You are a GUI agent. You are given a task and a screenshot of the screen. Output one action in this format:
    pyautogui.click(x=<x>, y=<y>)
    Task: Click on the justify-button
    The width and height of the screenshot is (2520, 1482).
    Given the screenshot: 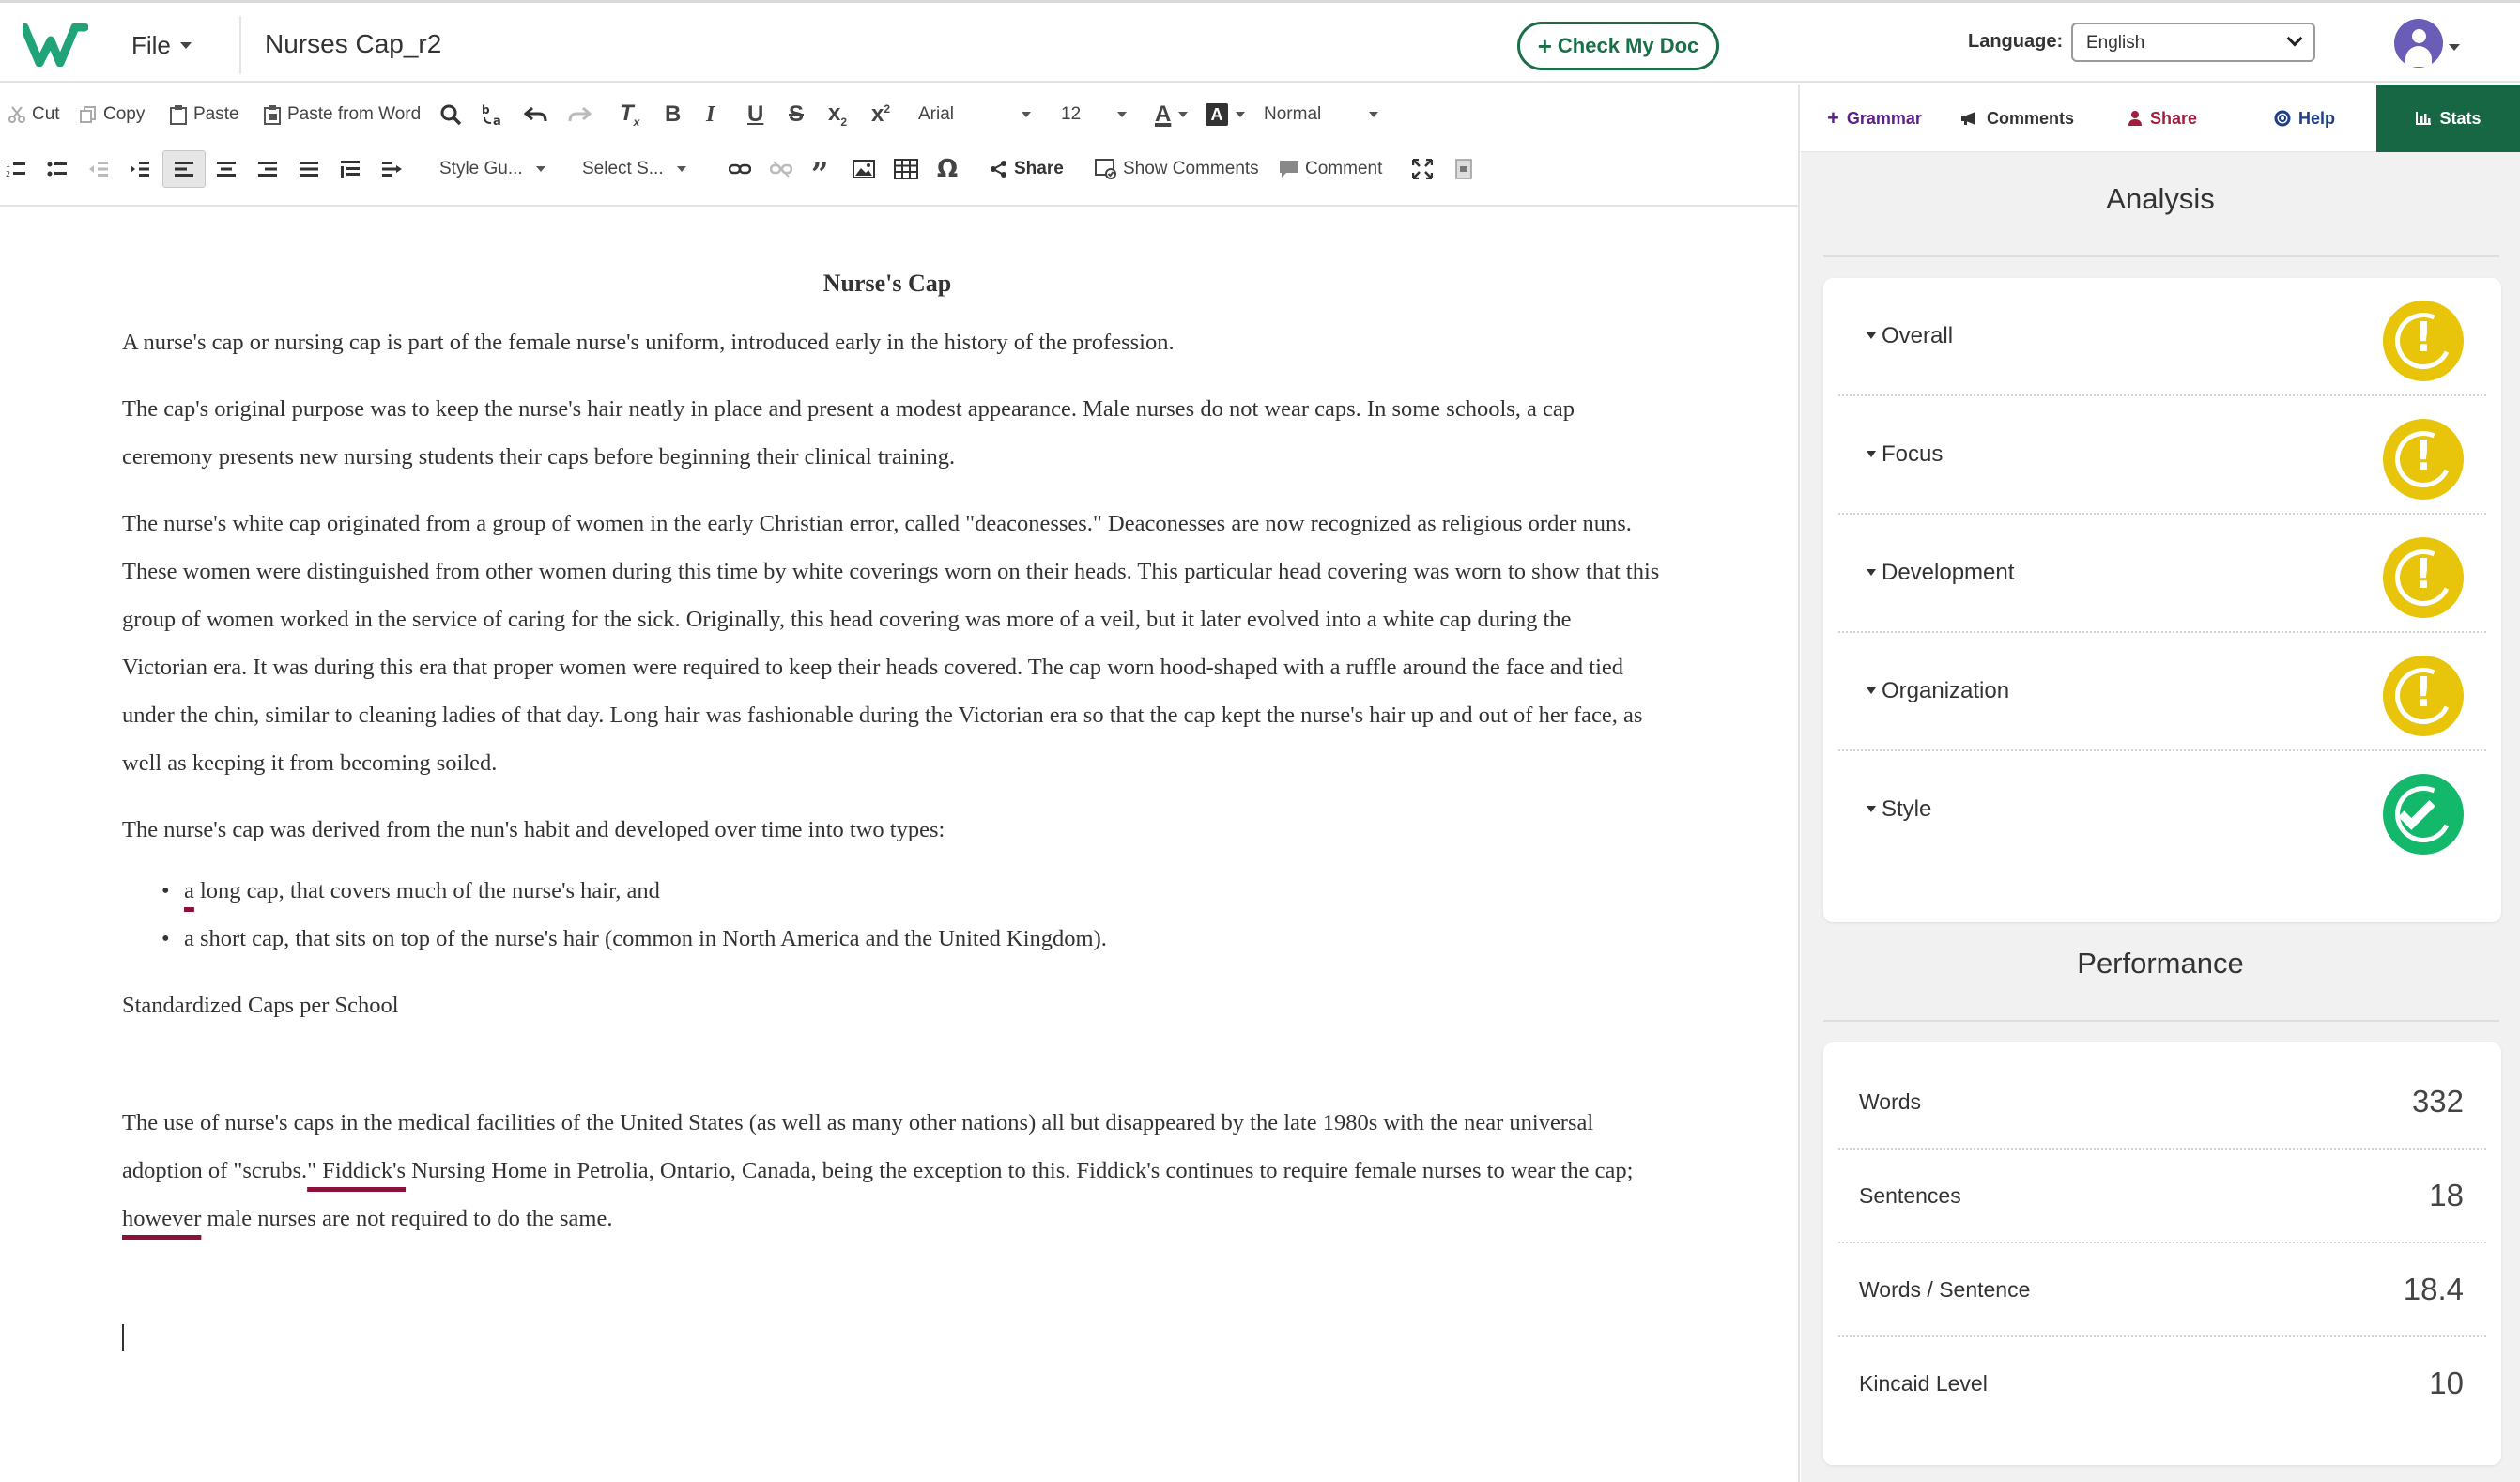 What is the action you would take?
    pyautogui.click(x=309, y=169)
    